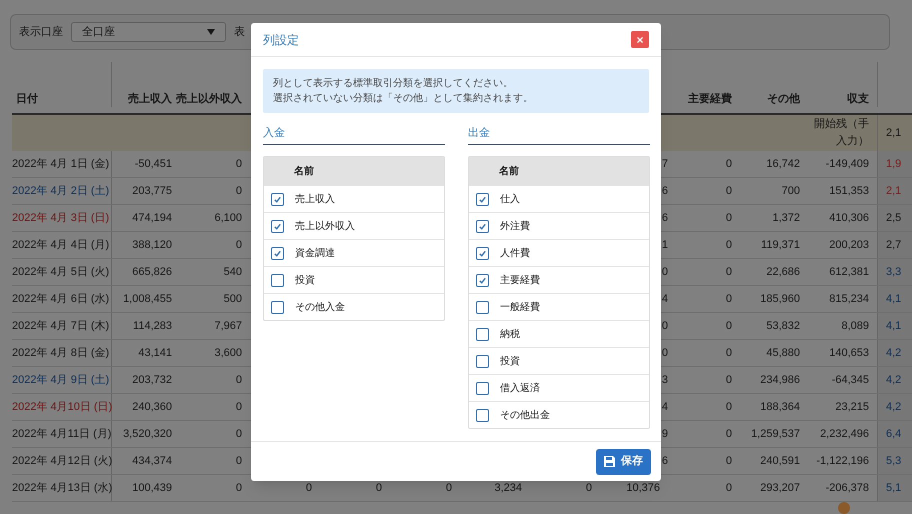  What do you see at coordinates (61, 353) in the screenshot?
I see `date-cell-text: 2022年 4月 8日 (金)` at bounding box center [61, 353].